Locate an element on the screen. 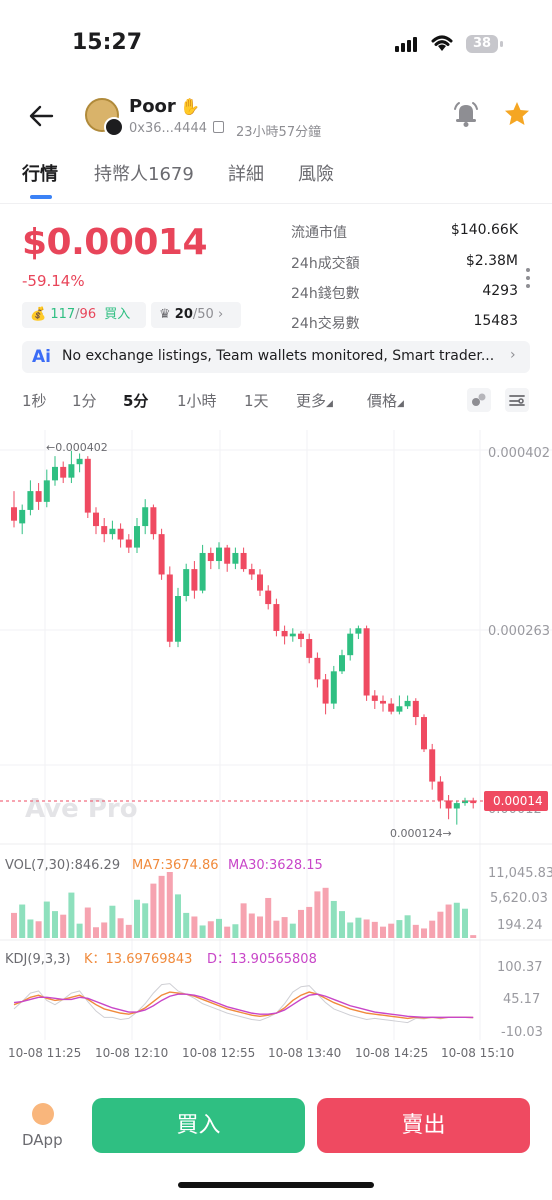  moneybag-icon: 💰 is located at coordinates (38, 314).